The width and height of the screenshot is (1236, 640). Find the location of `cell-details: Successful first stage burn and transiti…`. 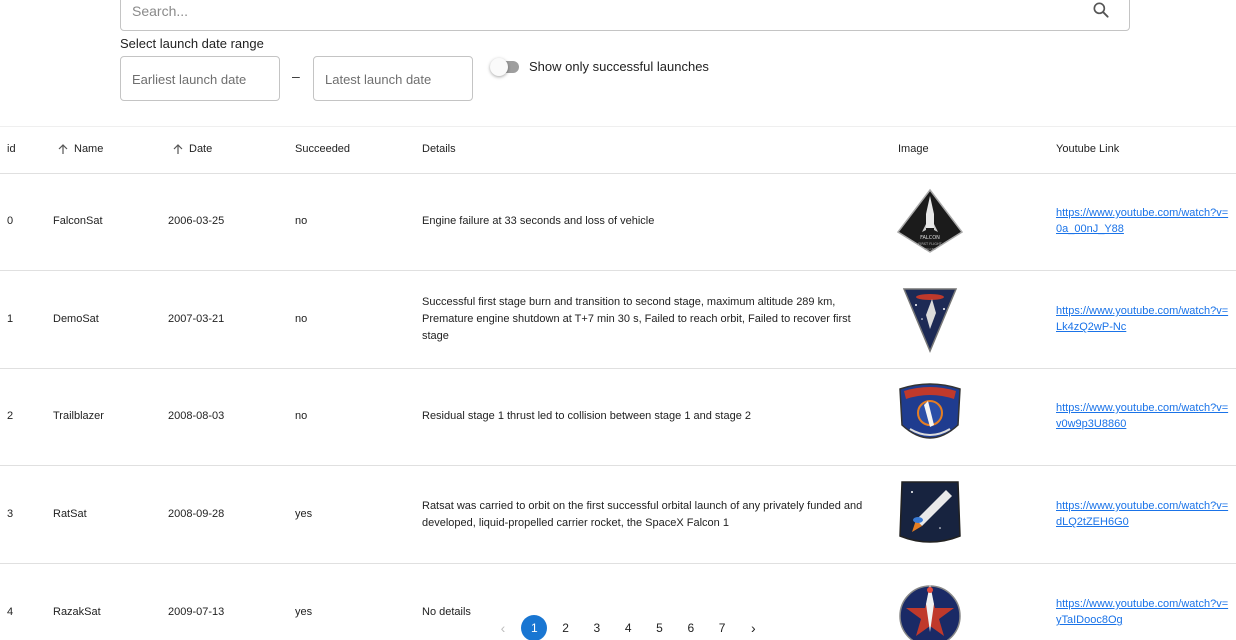

cell-details: Successful first stage burn and transiti… is located at coordinates (636, 319).